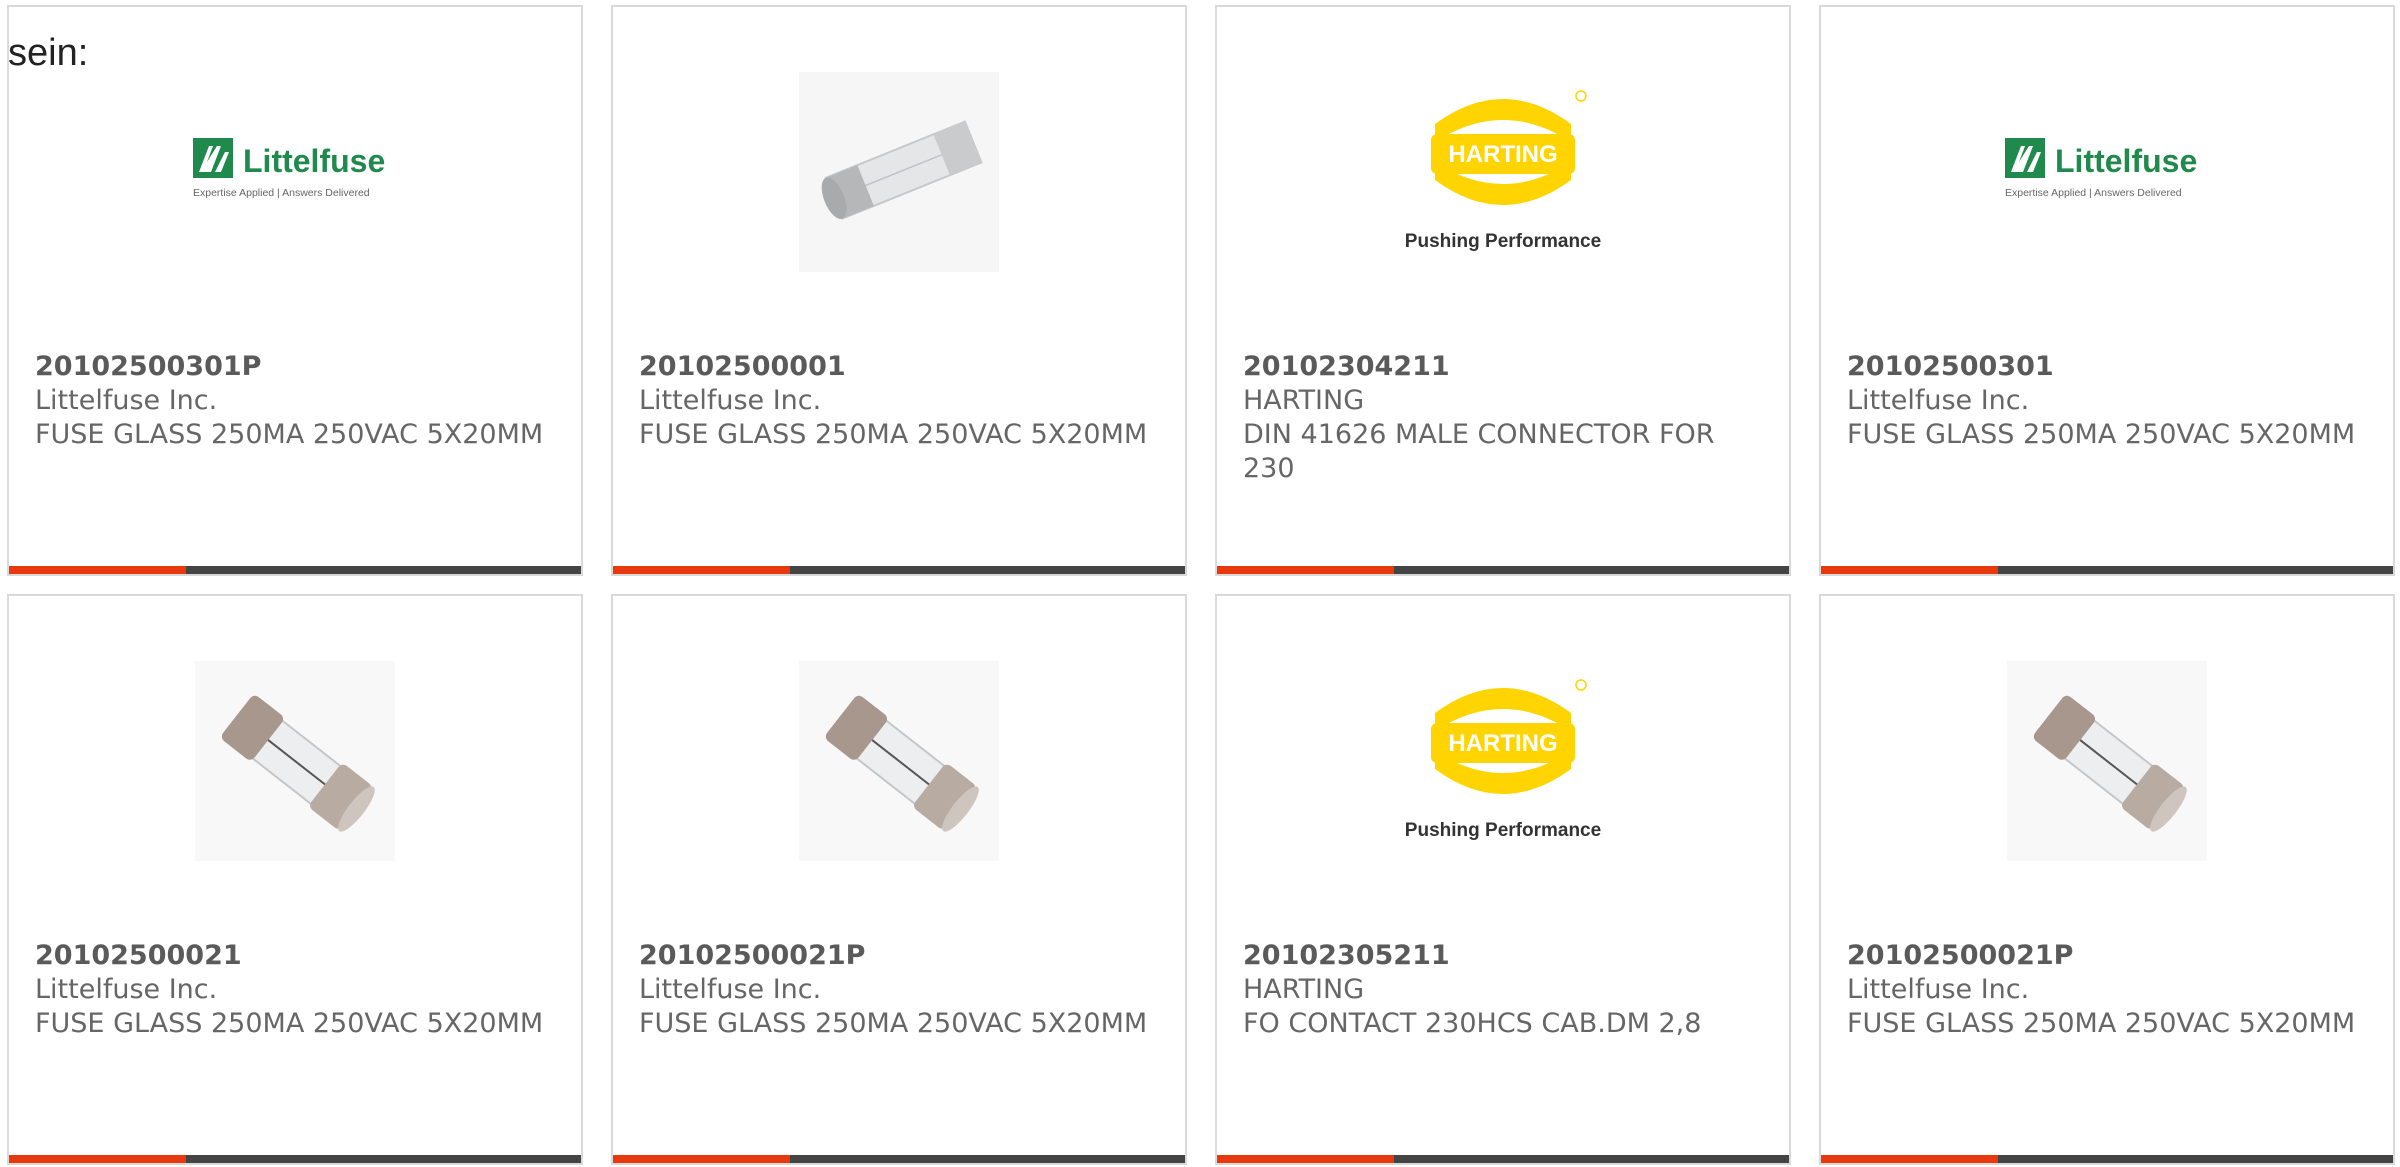 Image resolution: width=2400 pixels, height=1167 pixels. Describe the element at coordinates (2110, 367) in the screenshot. I see `part-number: 20102500301` at that location.